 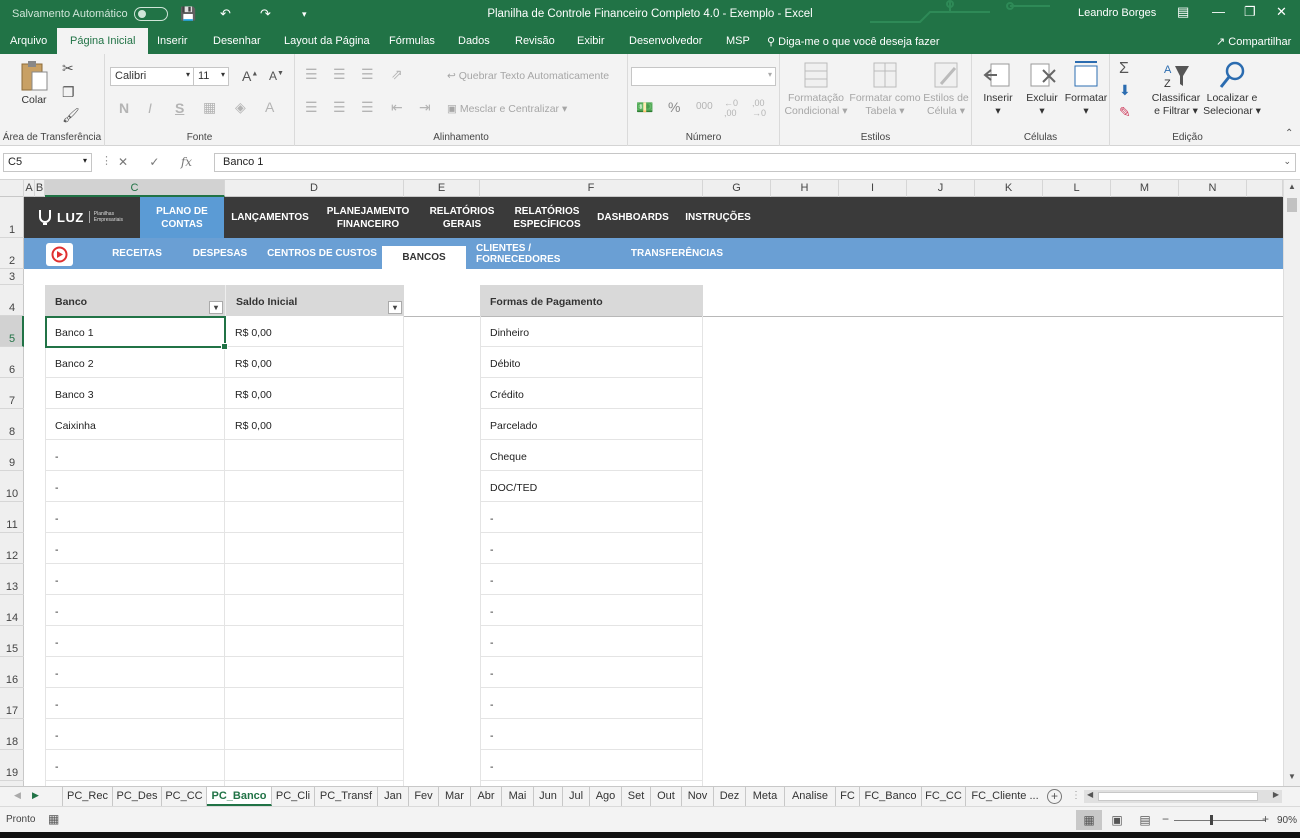 I want to click on column-header-f: F, so click(x=591, y=188).